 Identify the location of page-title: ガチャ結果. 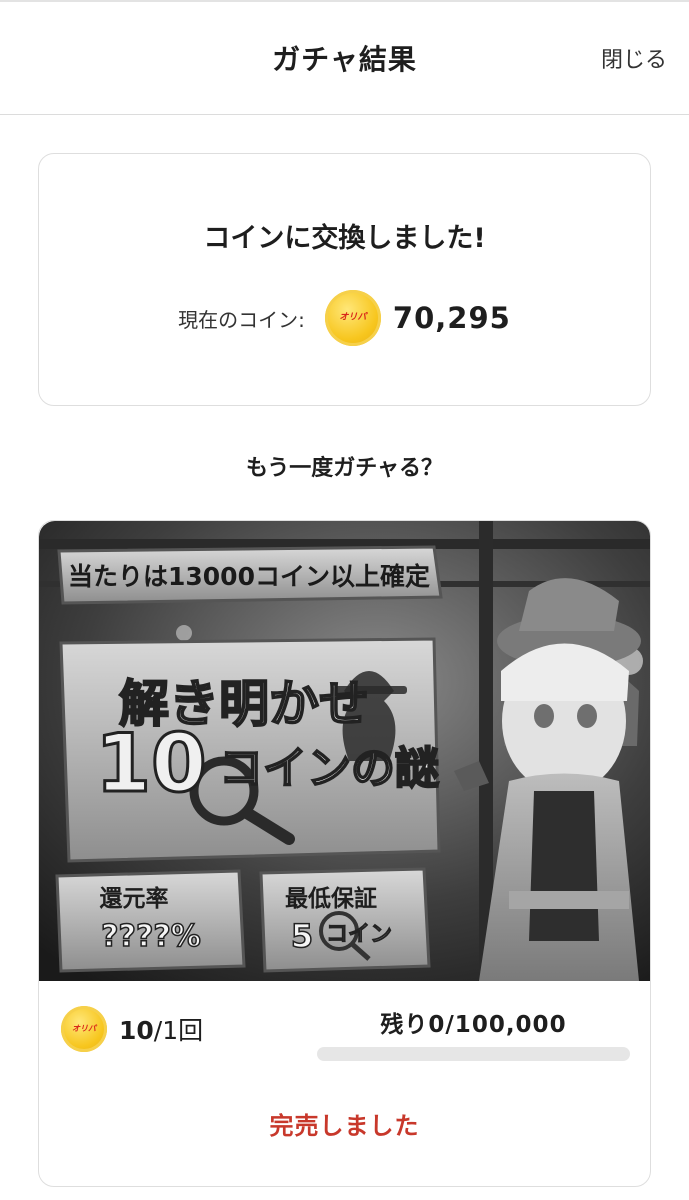
(344, 59).